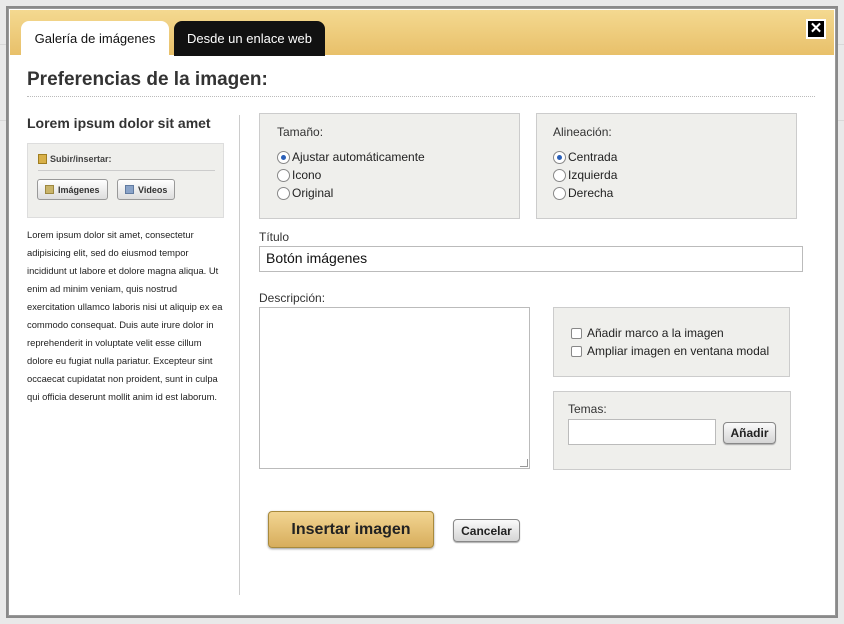  Describe the element at coordinates (486, 530) in the screenshot. I see `cancel-button: Cancelar` at that location.